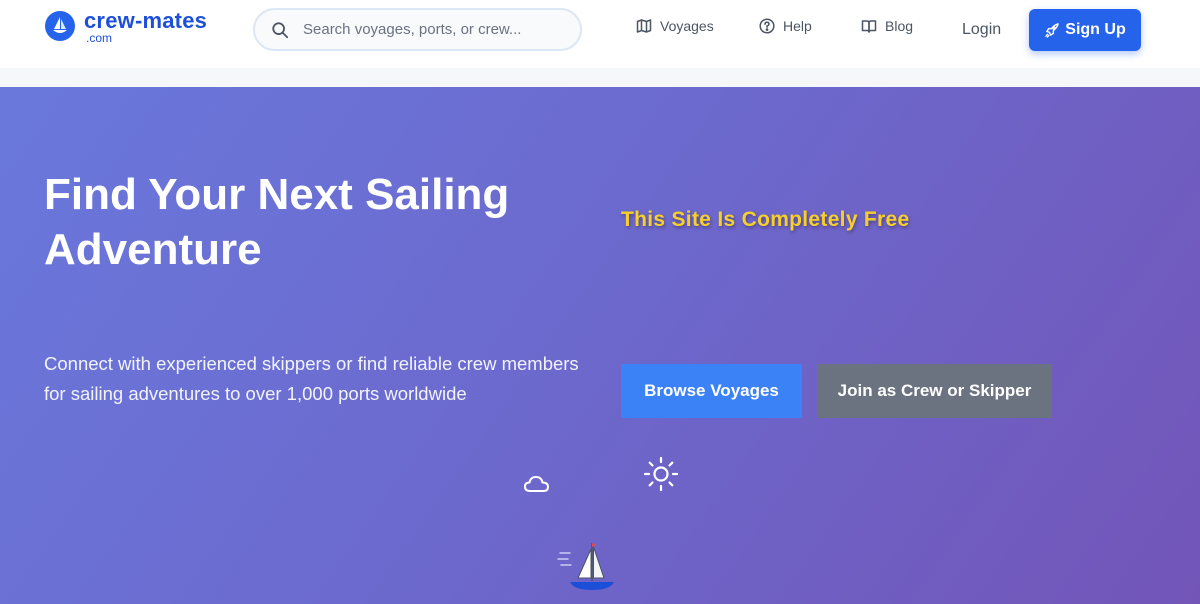 The image size is (1200, 604). Describe the element at coordinates (585, 566) in the screenshot. I see `sailboat-icon` at that location.